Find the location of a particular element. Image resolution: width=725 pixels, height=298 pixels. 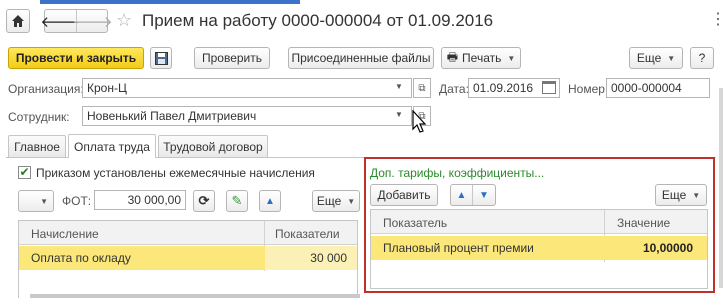

indicators-col-indicator: Показатель is located at coordinates (415, 223).